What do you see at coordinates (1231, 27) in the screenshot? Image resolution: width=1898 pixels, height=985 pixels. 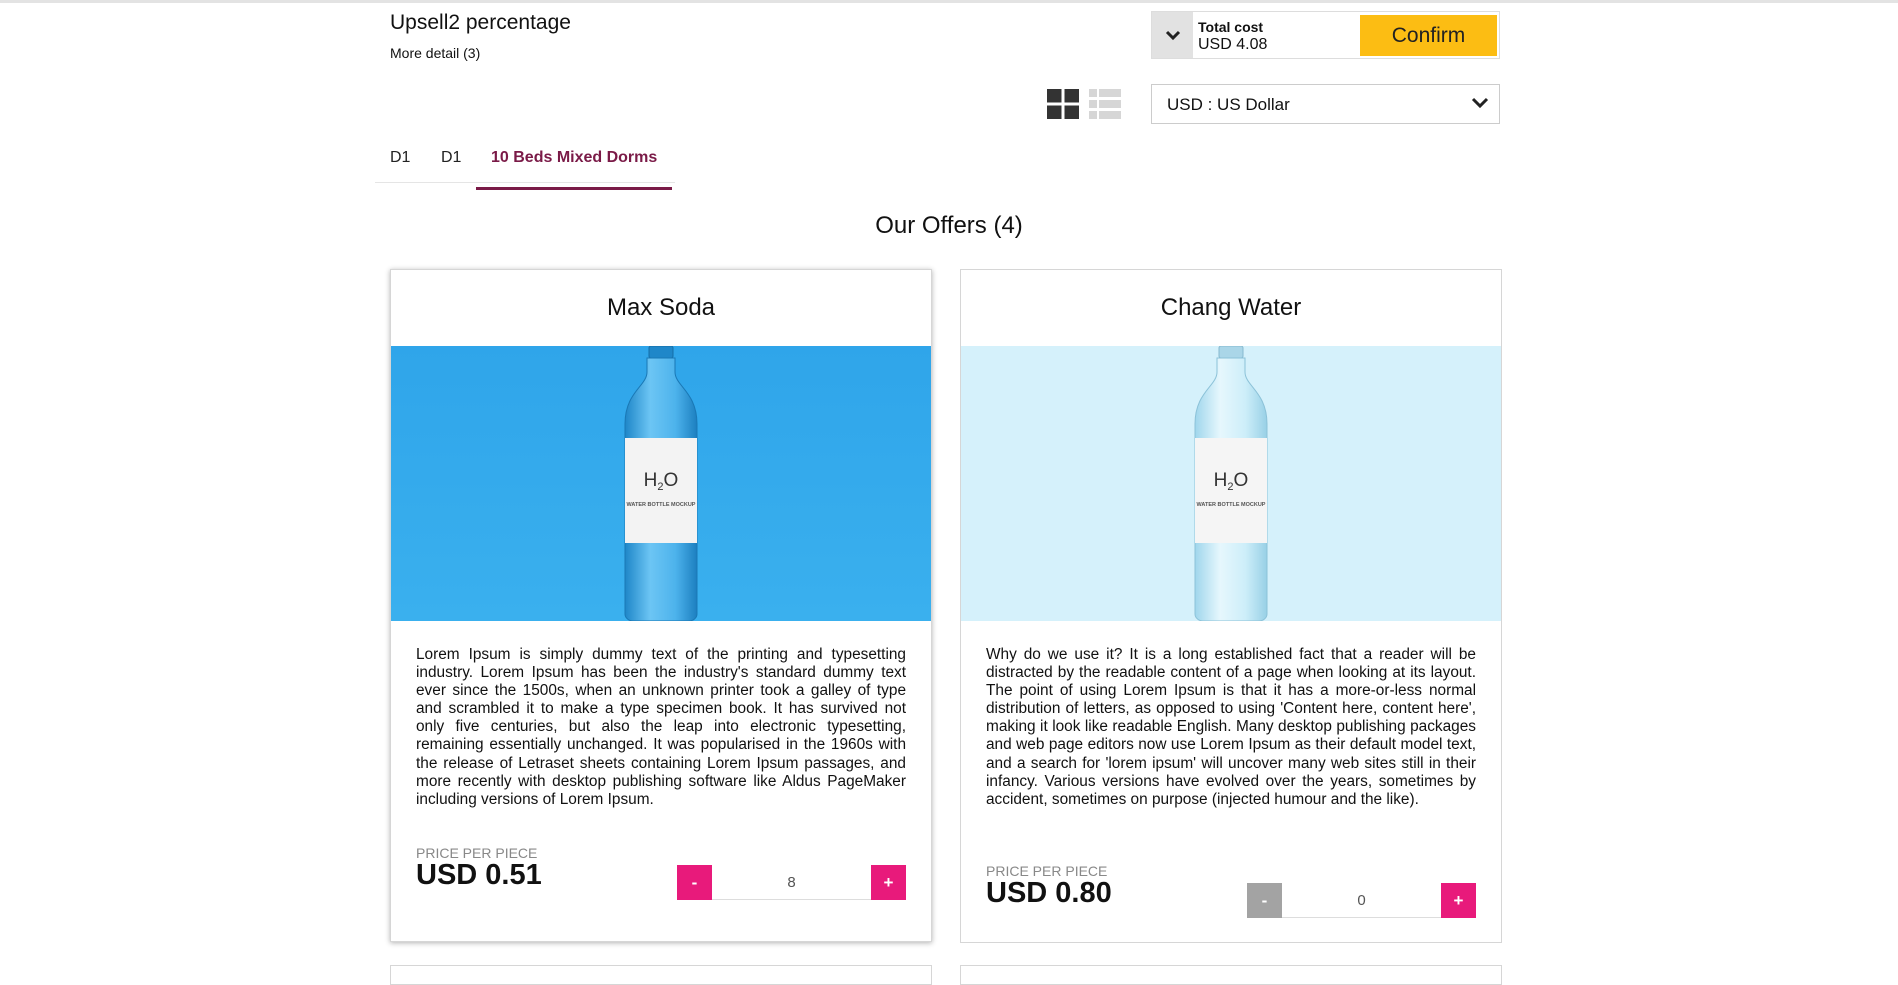 I see `total-cost-label: Total cost` at bounding box center [1231, 27].